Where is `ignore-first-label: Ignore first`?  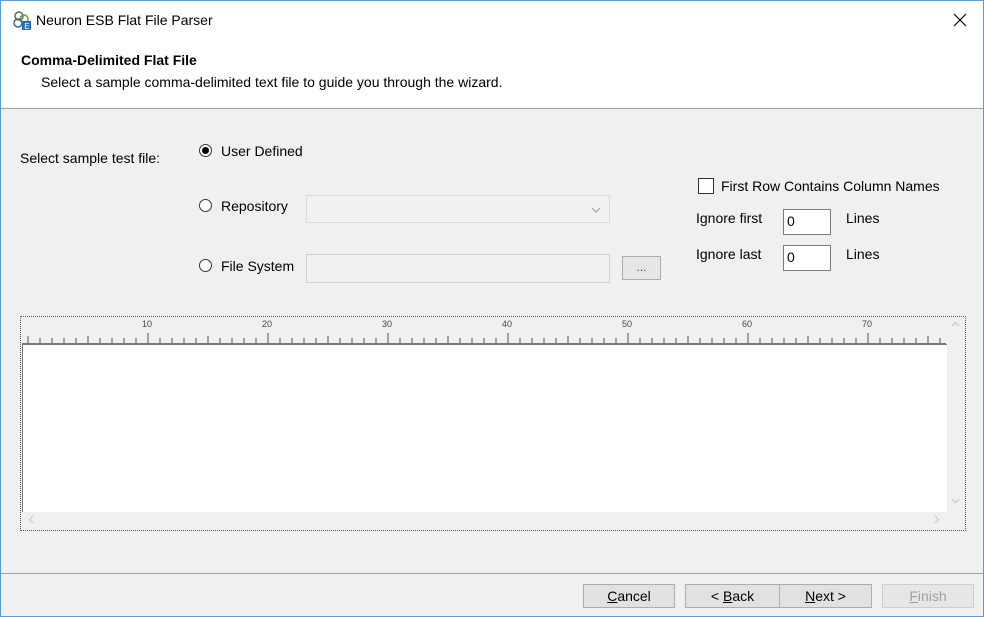
ignore-first-label: Ignore first is located at coordinates (729, 218).